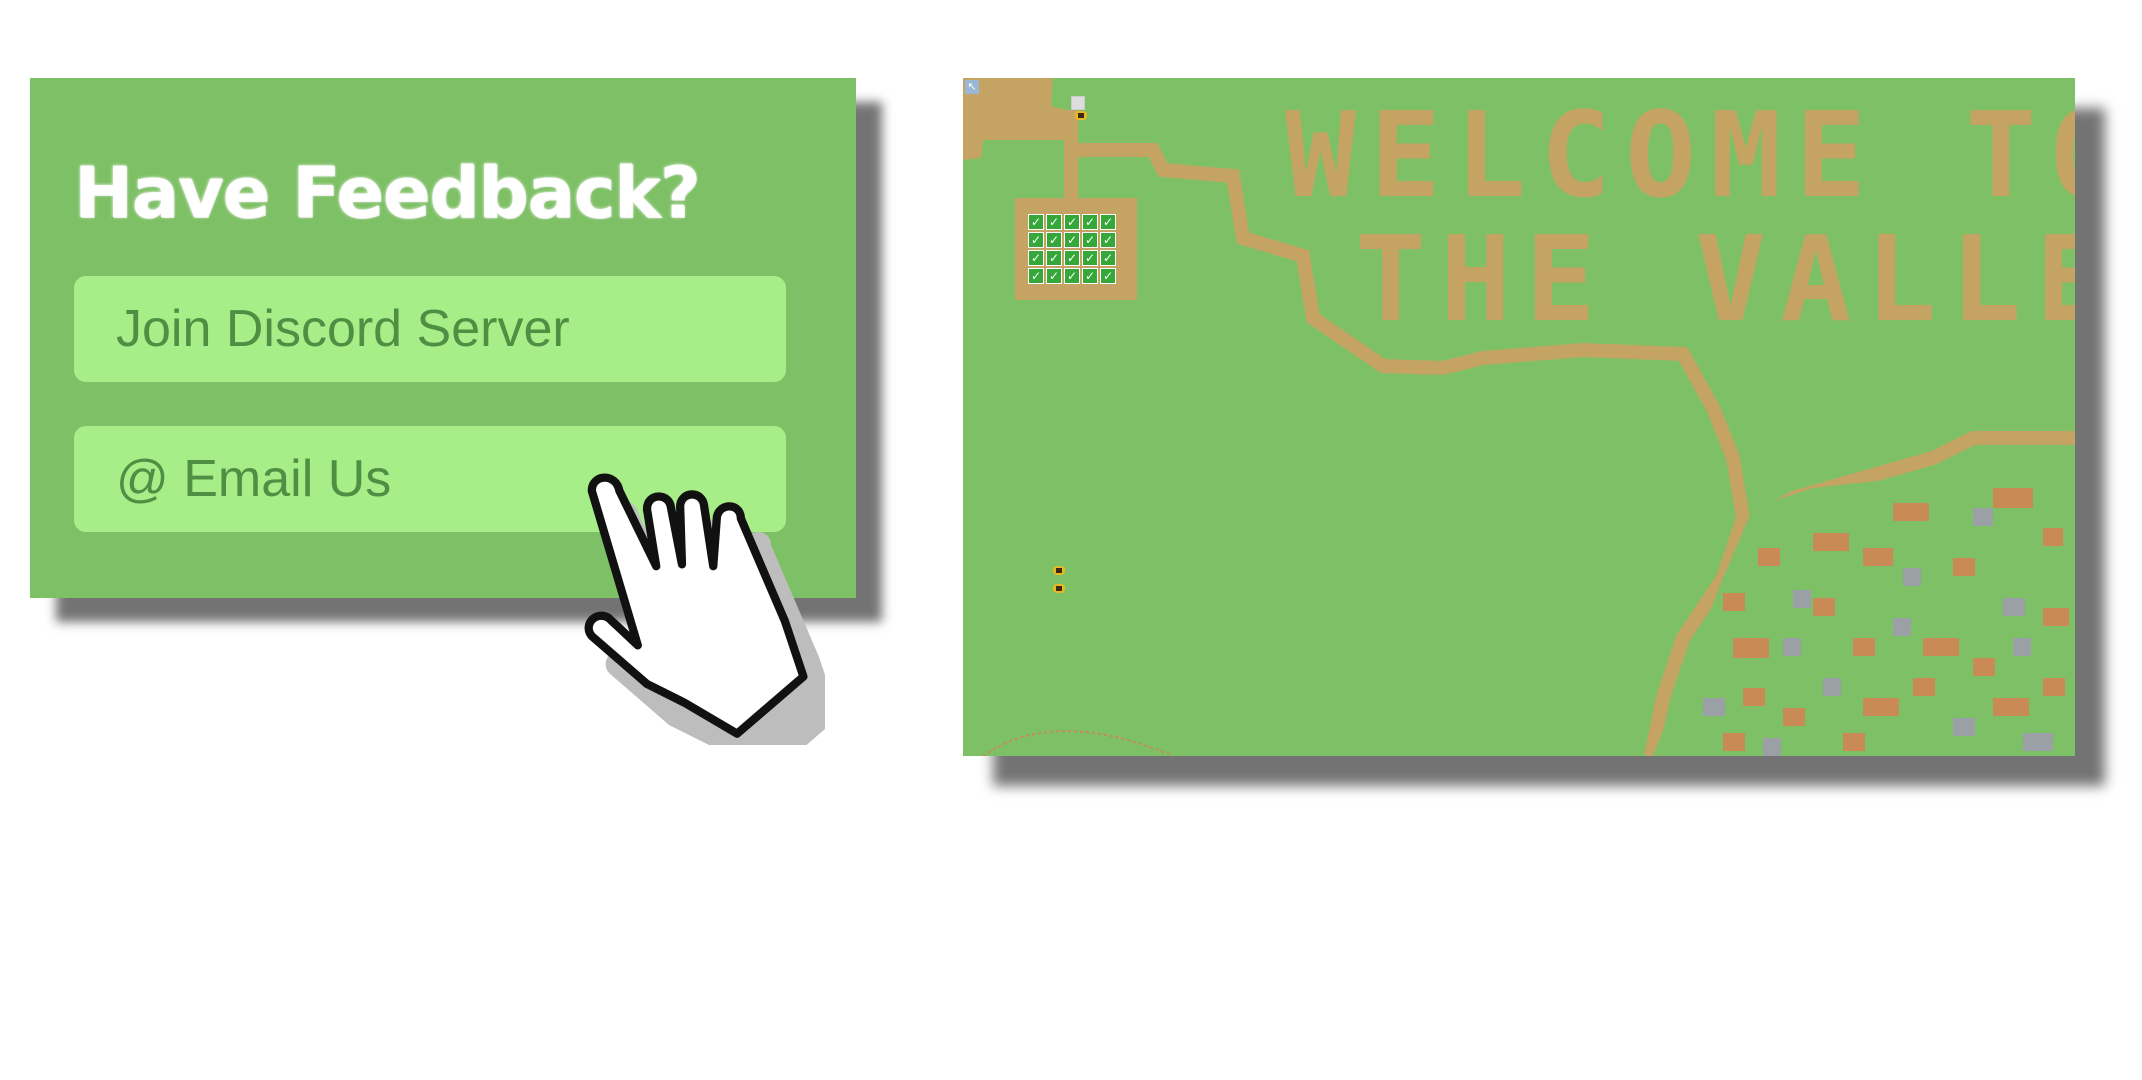 The height and width of the screenshot is (1080, 2142). Describe the element at coordinates (1715, 279) in the screenshot. I see `welcome-banner-line2: THE VALLEY` at that location.